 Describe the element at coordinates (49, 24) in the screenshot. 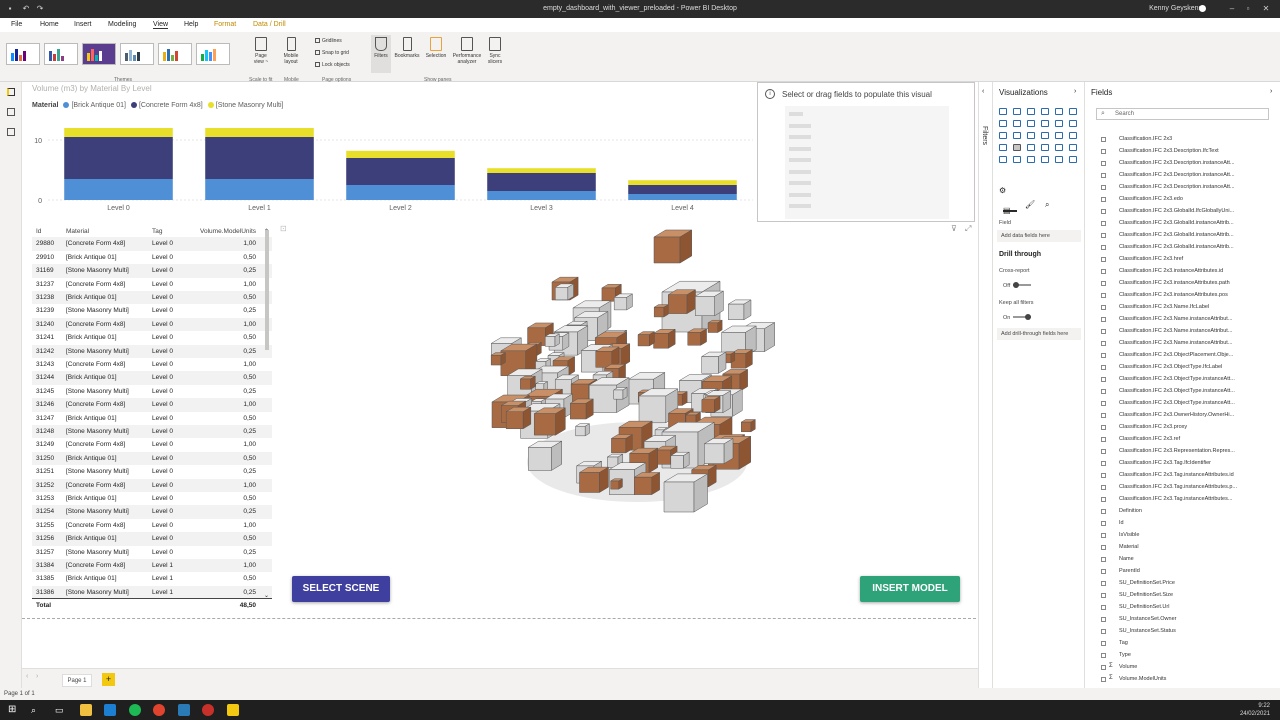

I see `menu-home: Home` at that location.